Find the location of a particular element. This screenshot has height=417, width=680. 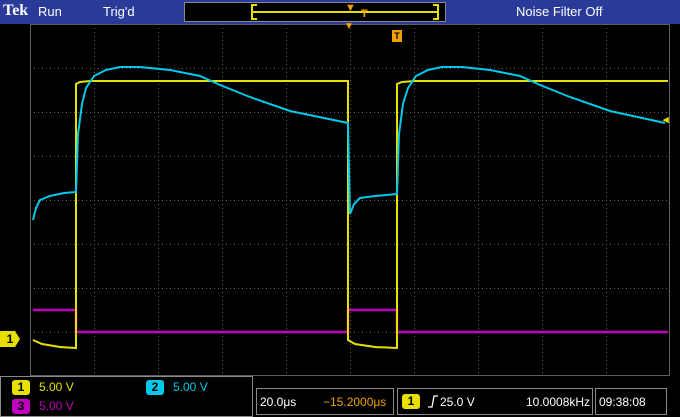

record-length-indicator: ▼ T is located at coordinates (315, 12).